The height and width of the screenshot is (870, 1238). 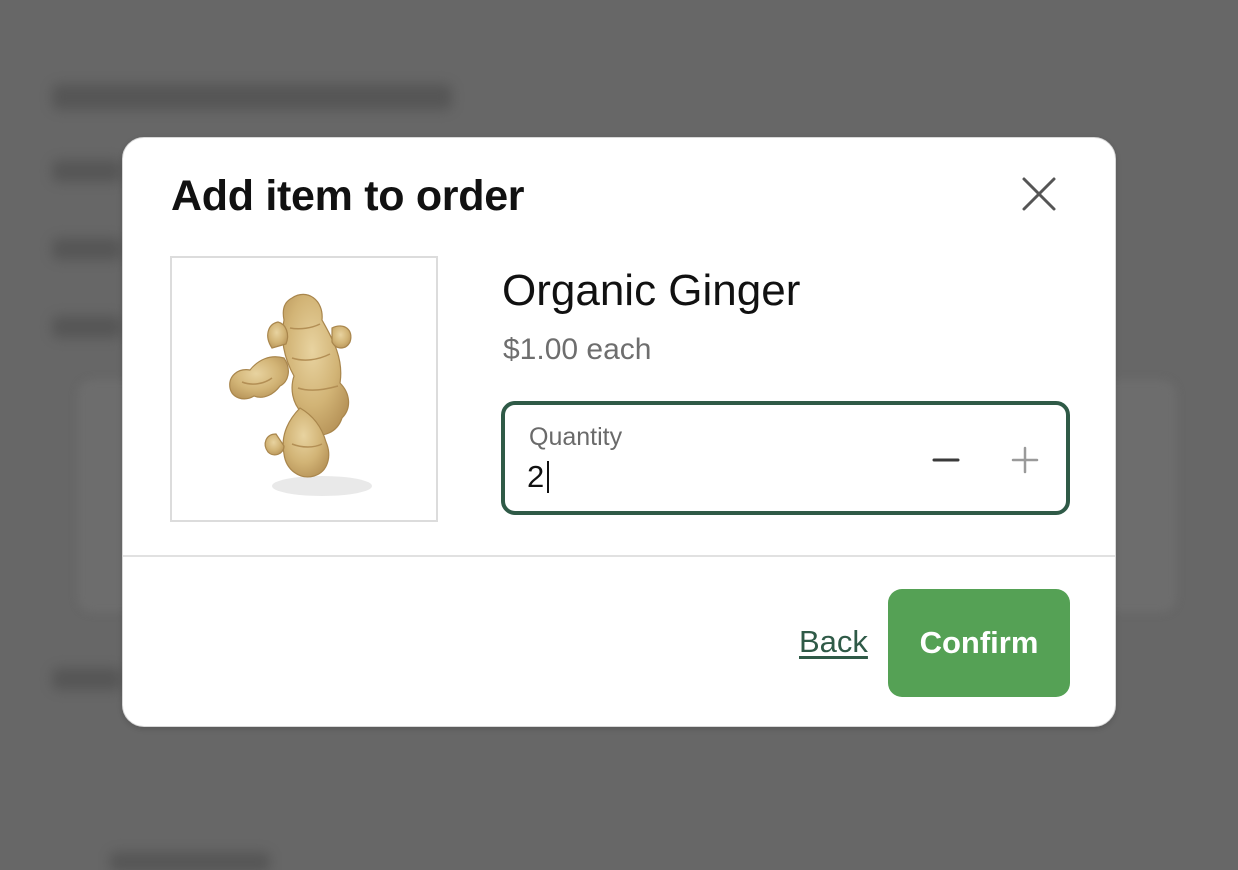 What do you see at coordinates (619, 556) in the screenshot?
I see `footer-divider` at bounding box center [619, 556].